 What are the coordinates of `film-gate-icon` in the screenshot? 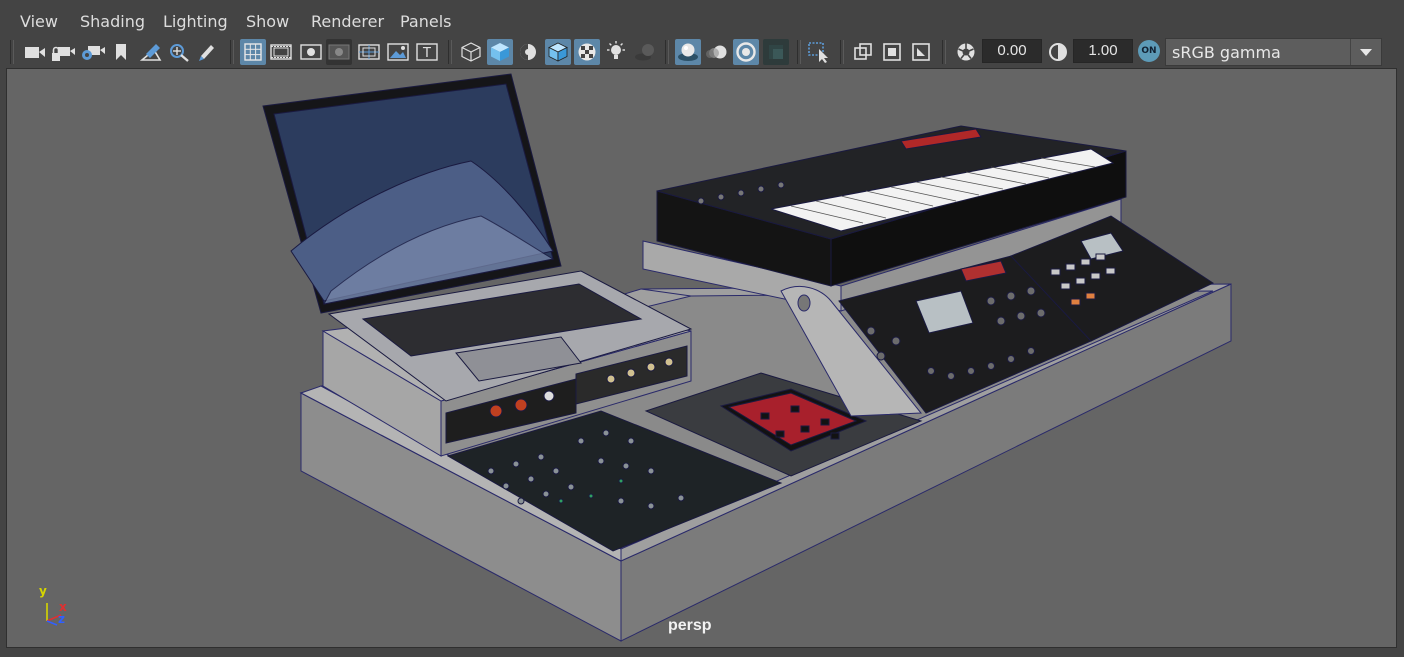 It's located at (281, 52).